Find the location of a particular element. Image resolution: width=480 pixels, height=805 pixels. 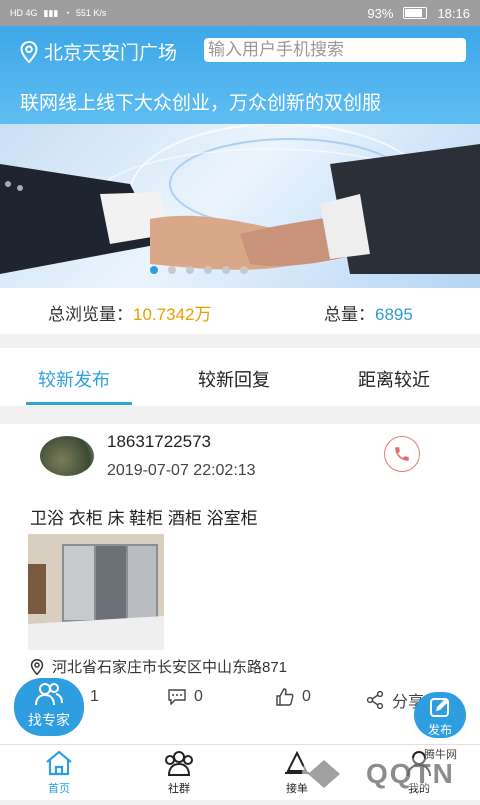

nav-community-label: 社群 is located at coordinates (179, 789).